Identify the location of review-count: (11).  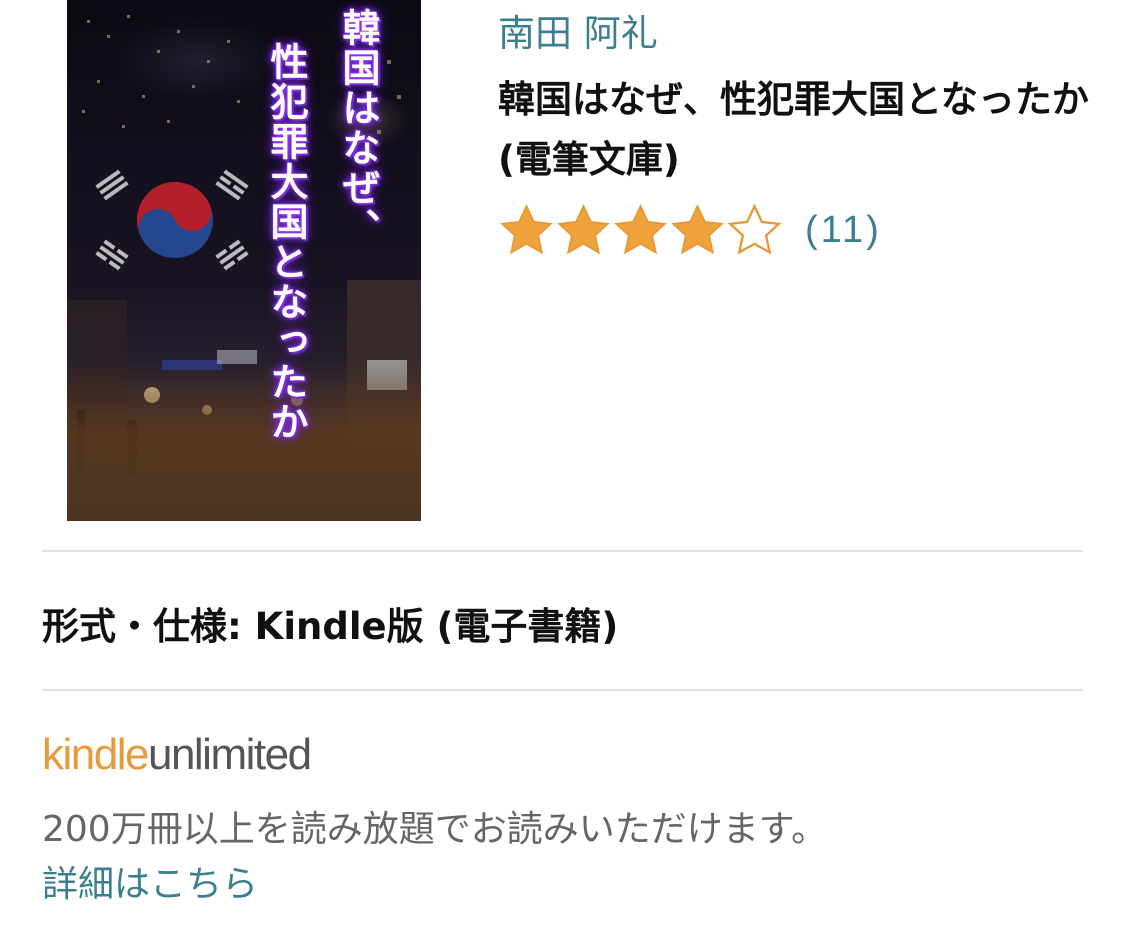
(843, 230).